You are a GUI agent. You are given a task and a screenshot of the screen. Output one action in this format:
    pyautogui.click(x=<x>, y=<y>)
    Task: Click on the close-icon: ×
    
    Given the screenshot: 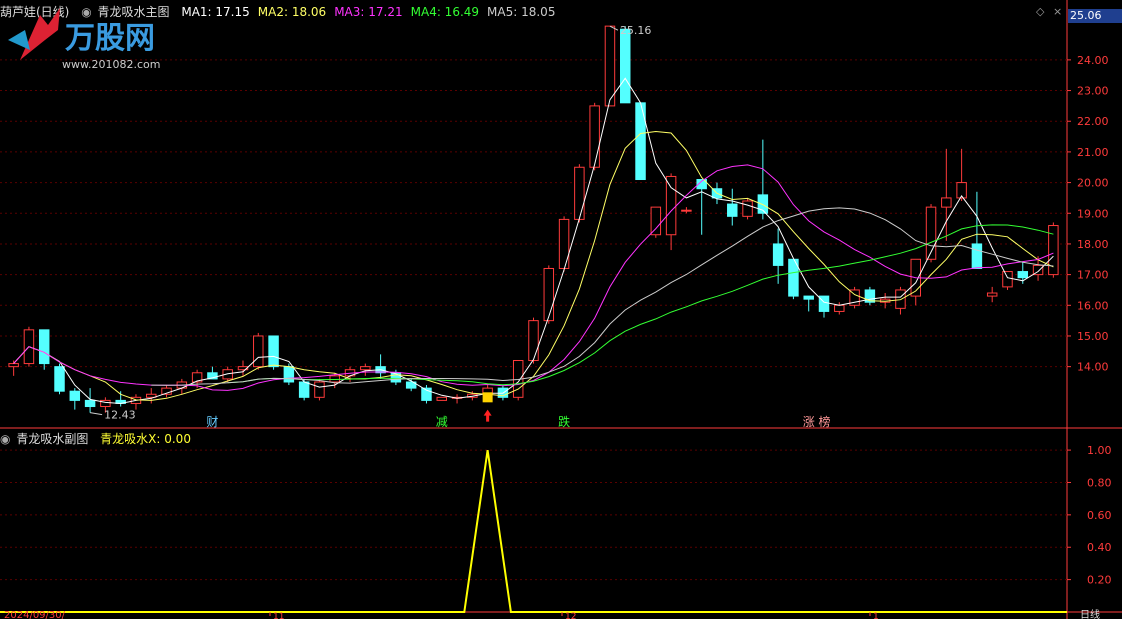 What is the action you would take?
    pyautogui.click(x=1057, y=11)
    